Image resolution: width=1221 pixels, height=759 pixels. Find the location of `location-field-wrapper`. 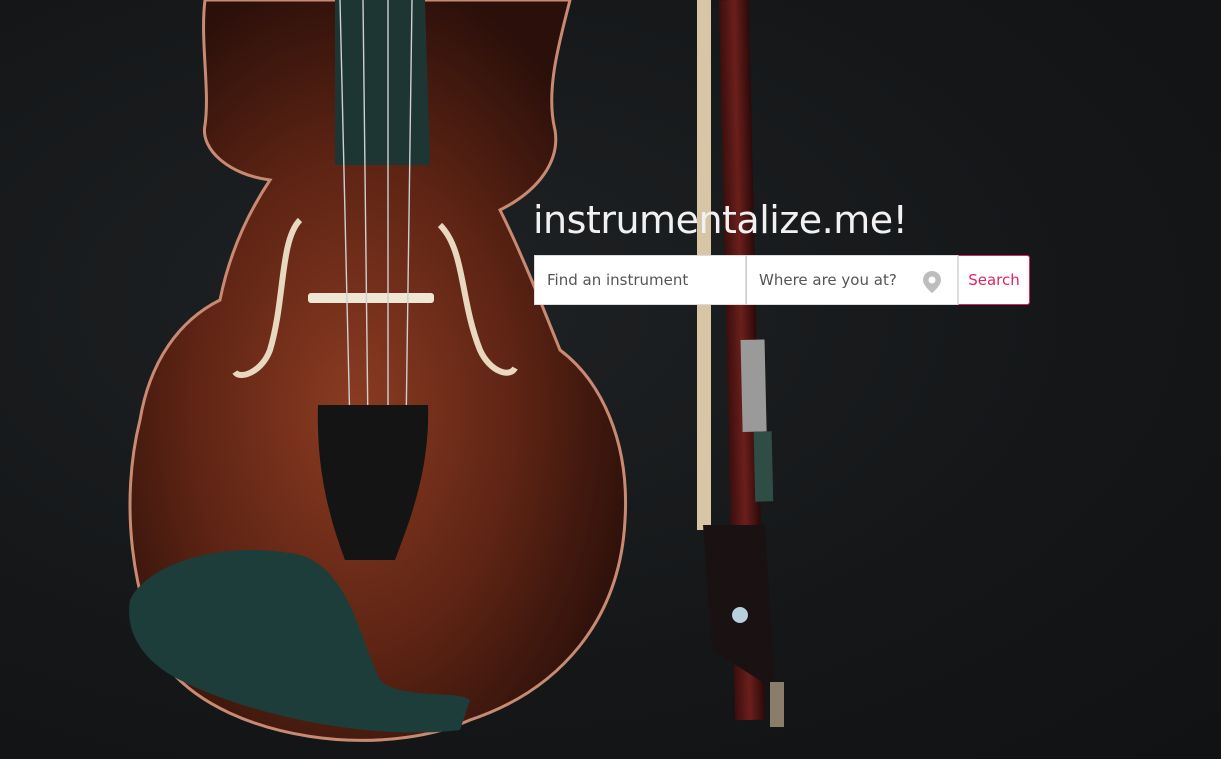

location-field-wrapper is located at coordinates (852, 280).